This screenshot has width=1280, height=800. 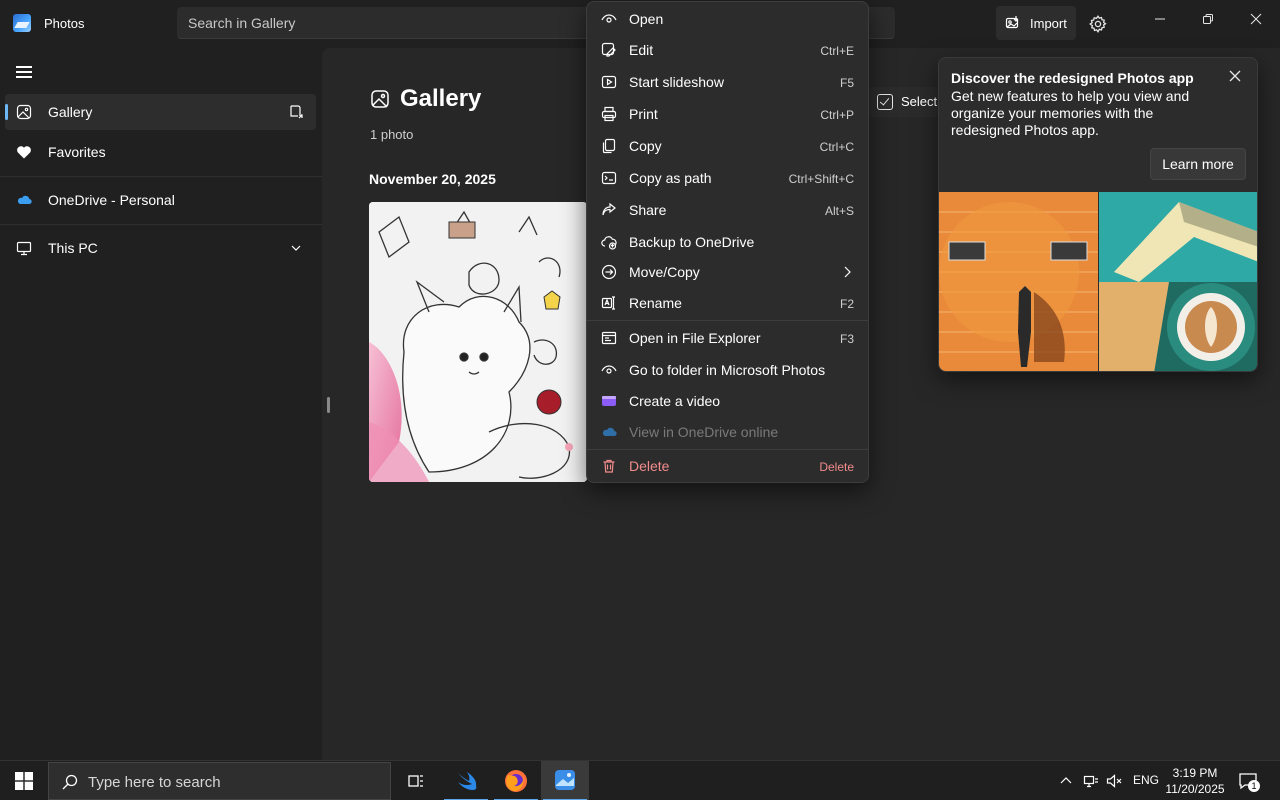 I want to click on menu-item-open-file-explorer: Open in File Explorer F3, so click(x=727, y=338).